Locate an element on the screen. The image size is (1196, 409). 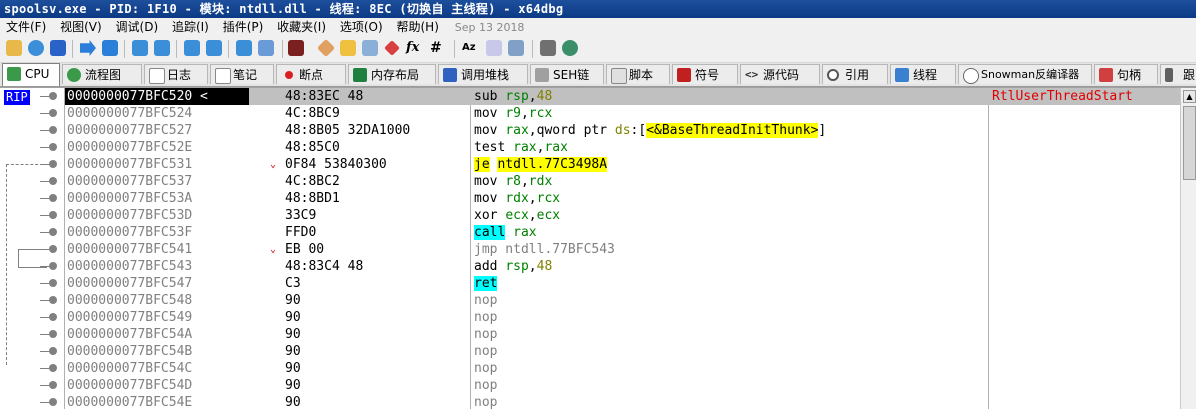
script-icon is located at coordinates (296, 48).